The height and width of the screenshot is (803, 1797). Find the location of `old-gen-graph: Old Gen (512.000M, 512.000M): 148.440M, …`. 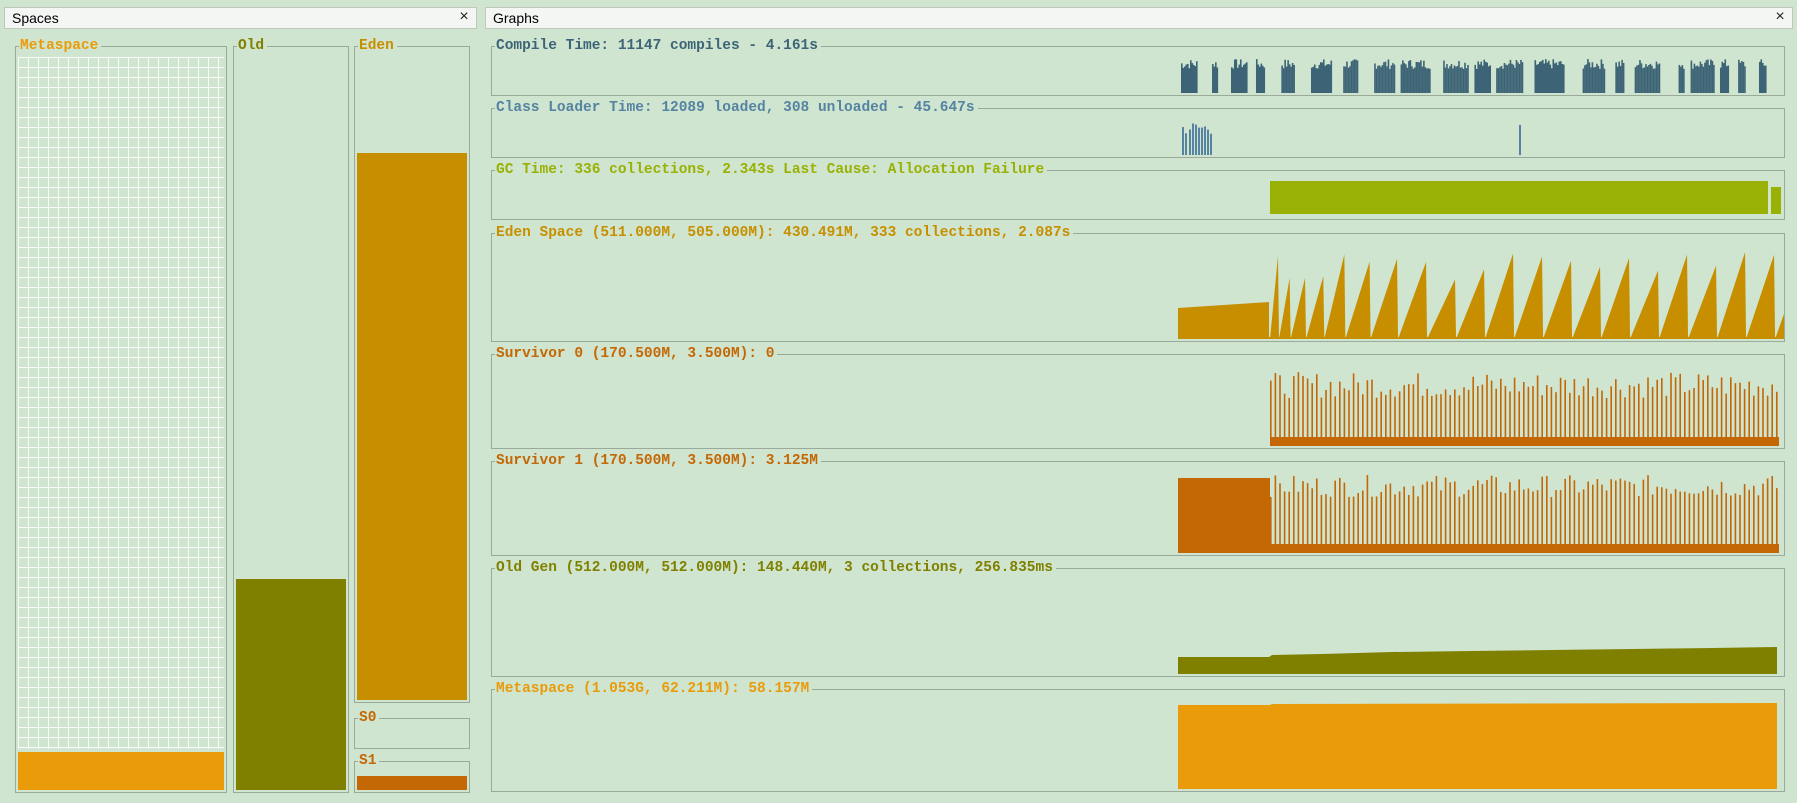

old-gen-graph: Old Gen (512.000M, 512.000M): 148.440M, … is located at coordinates (1138, 618).